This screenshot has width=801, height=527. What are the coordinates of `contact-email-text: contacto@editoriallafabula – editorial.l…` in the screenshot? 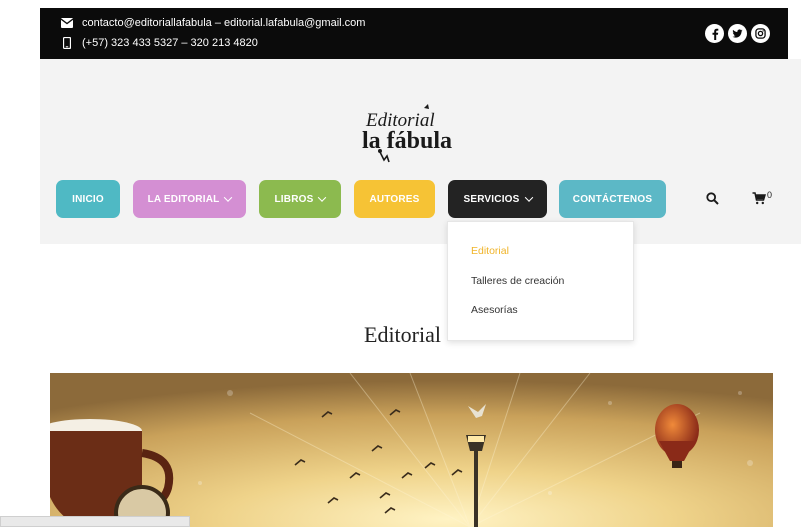 It's located at (224, 23).